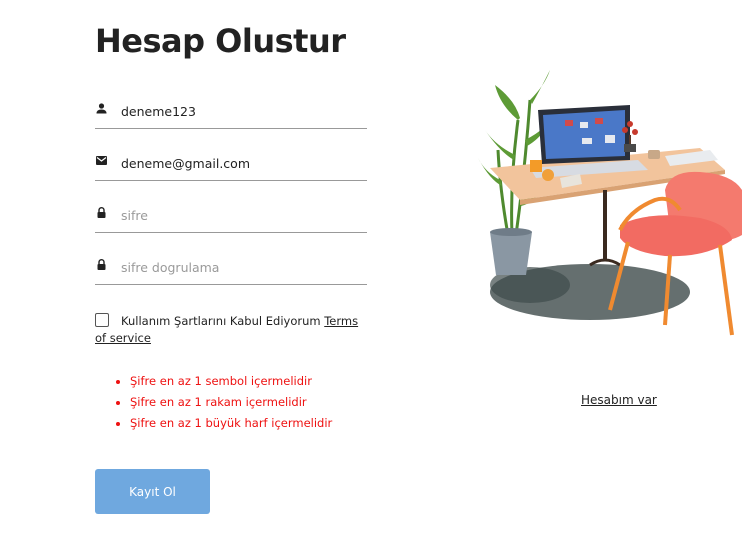 This screenshot has width=745, height=549. What do you see at coordinates (619, 400) in the screenshot?
I see `have-account-link: Hesabım var` at bounding box center [619, 400].